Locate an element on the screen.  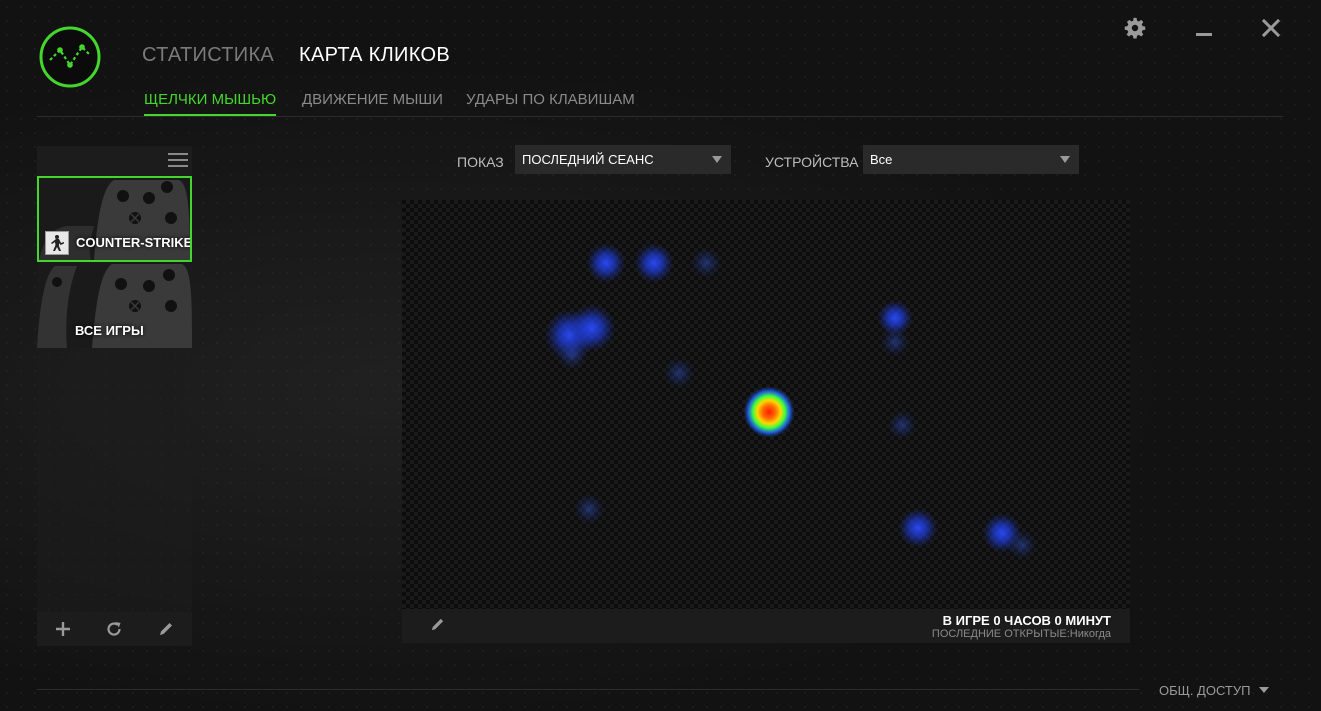
hamburger-menu-icon is located at coordinates (178, 154).